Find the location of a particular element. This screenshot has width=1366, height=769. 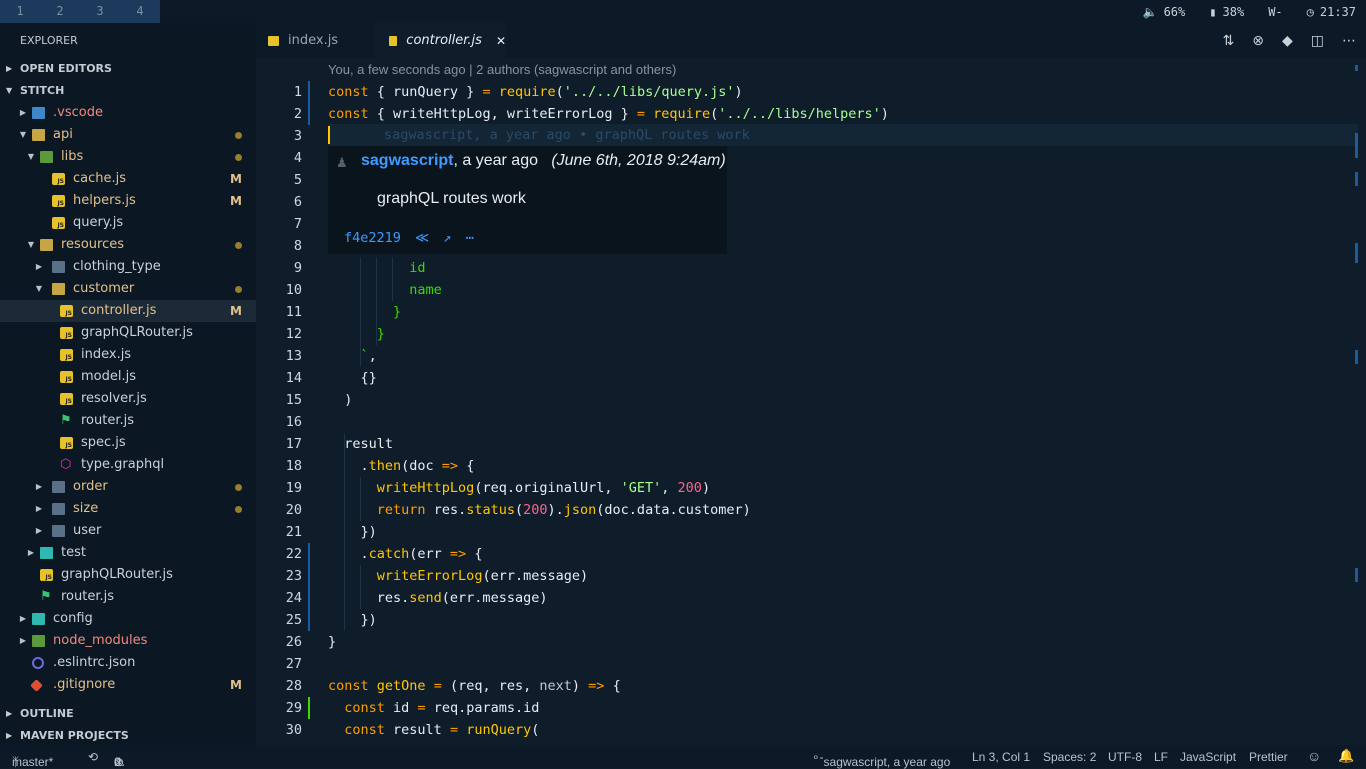

smiley-icon: ☺ is located at coordinates (1314, 756).